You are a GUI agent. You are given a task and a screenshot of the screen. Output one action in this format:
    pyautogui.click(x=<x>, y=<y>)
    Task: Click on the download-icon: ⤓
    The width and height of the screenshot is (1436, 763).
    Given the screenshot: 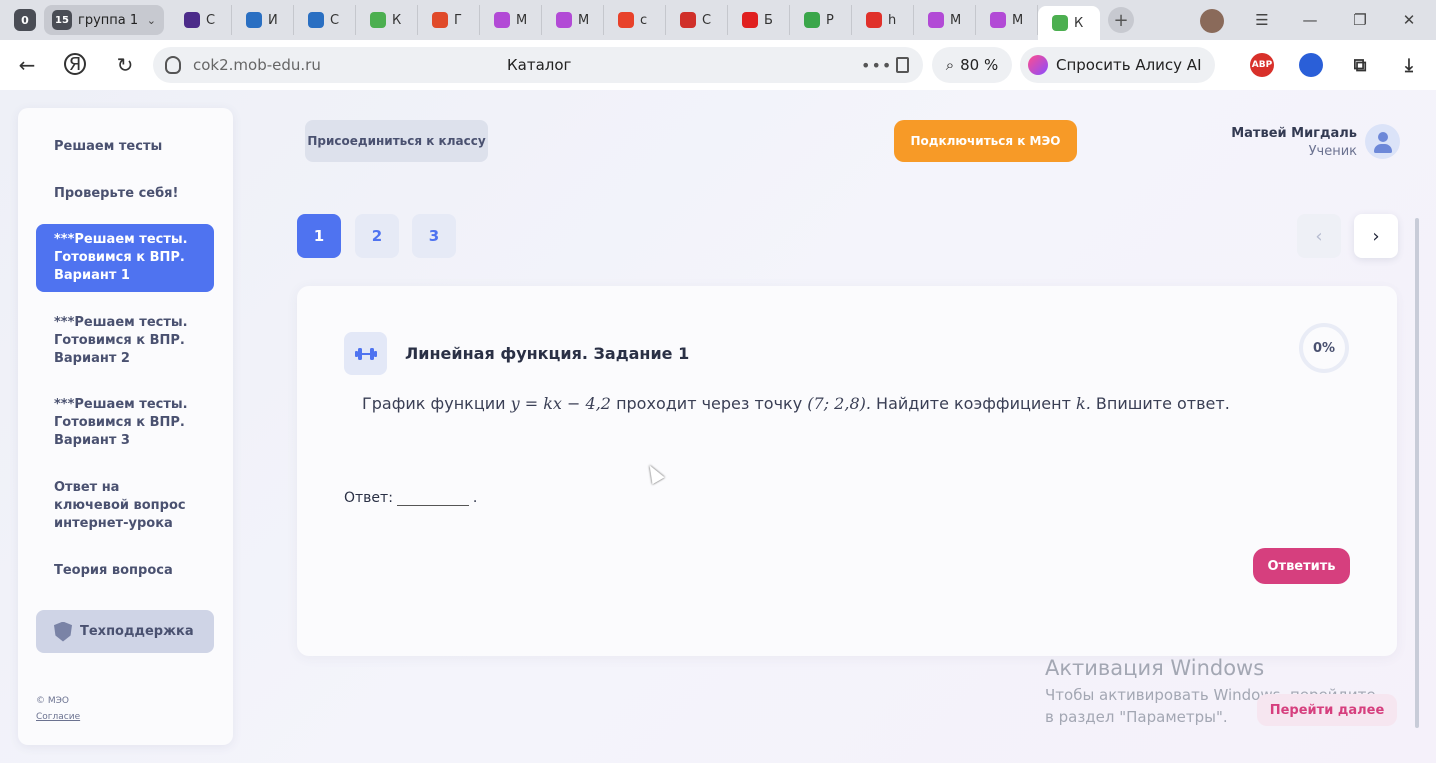 What is the action you would take?
    pyautogui.click(x=1409, y=65)
    